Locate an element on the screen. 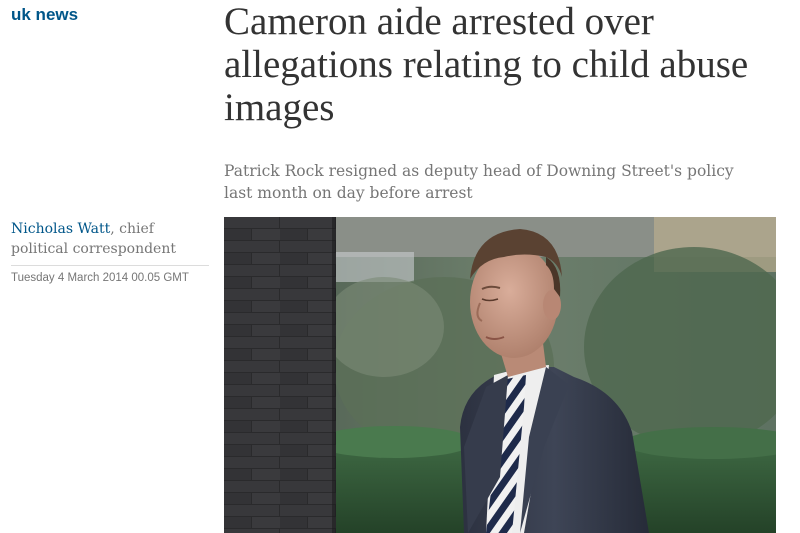 The width and height of the screenshot is (800, 533). byline-divider is located at coordinates (110, 265).